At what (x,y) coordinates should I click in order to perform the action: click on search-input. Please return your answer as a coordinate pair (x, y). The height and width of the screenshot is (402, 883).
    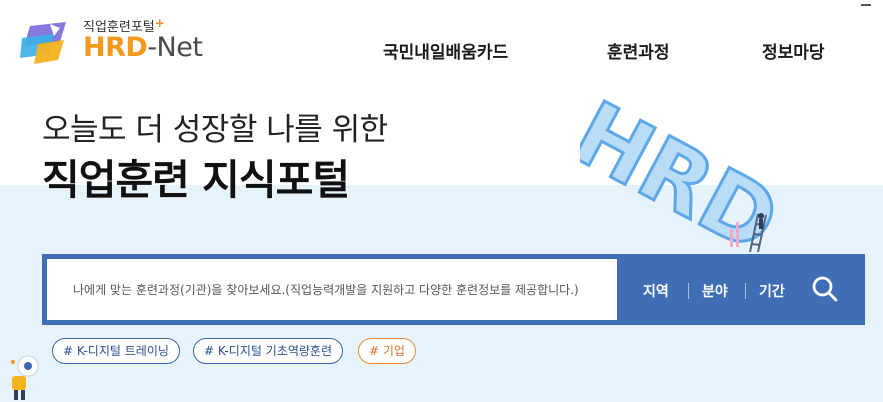
    Looking at the image, I should click on (332, 289).